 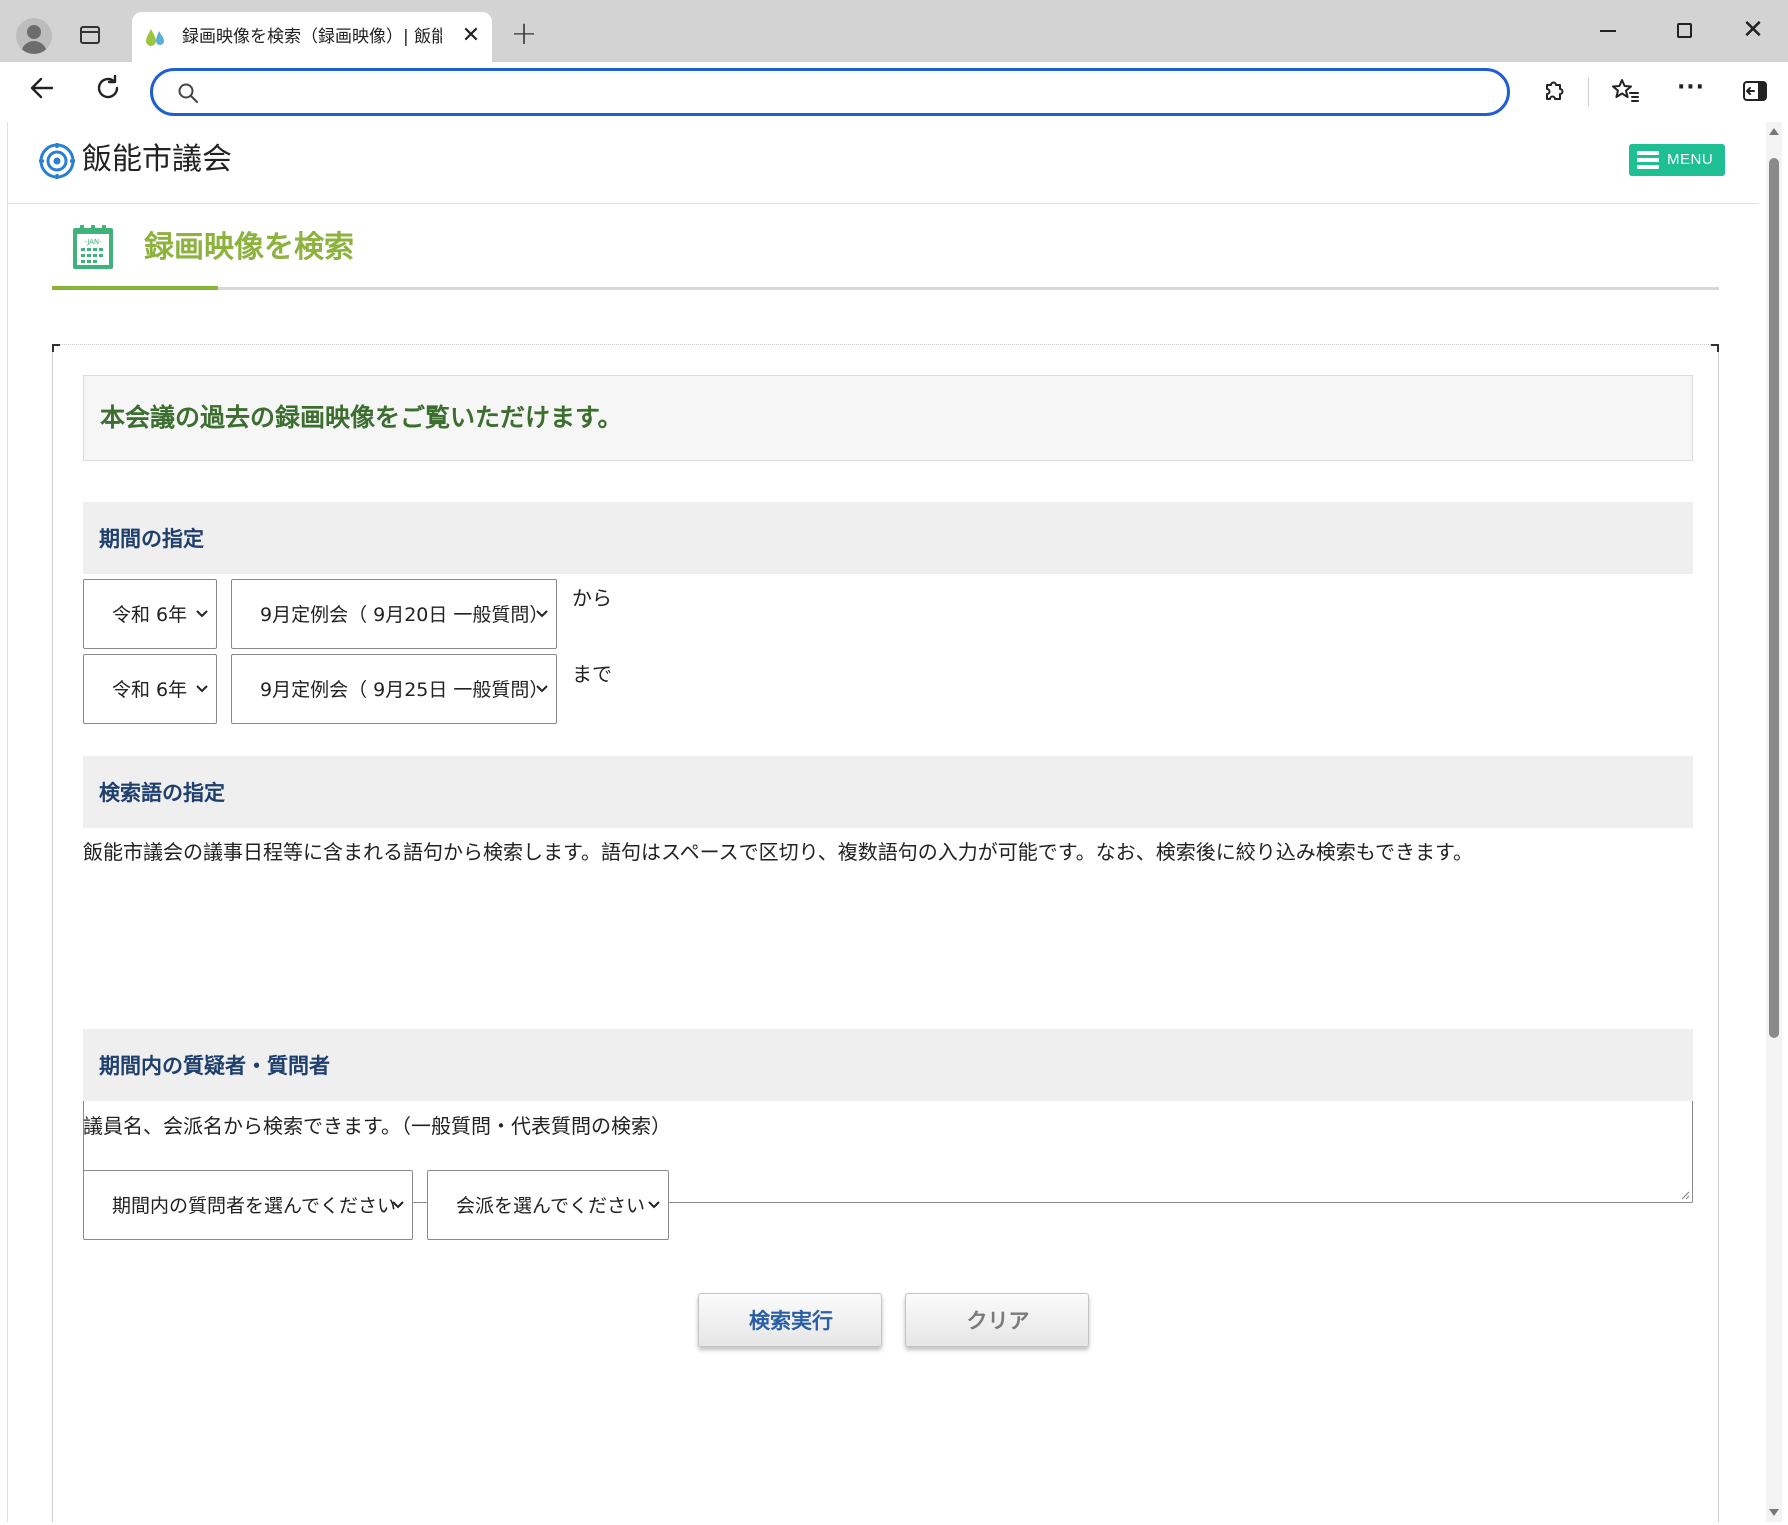 I want to click on to-year-value: 令和 6年, so click(x=150, y=690).